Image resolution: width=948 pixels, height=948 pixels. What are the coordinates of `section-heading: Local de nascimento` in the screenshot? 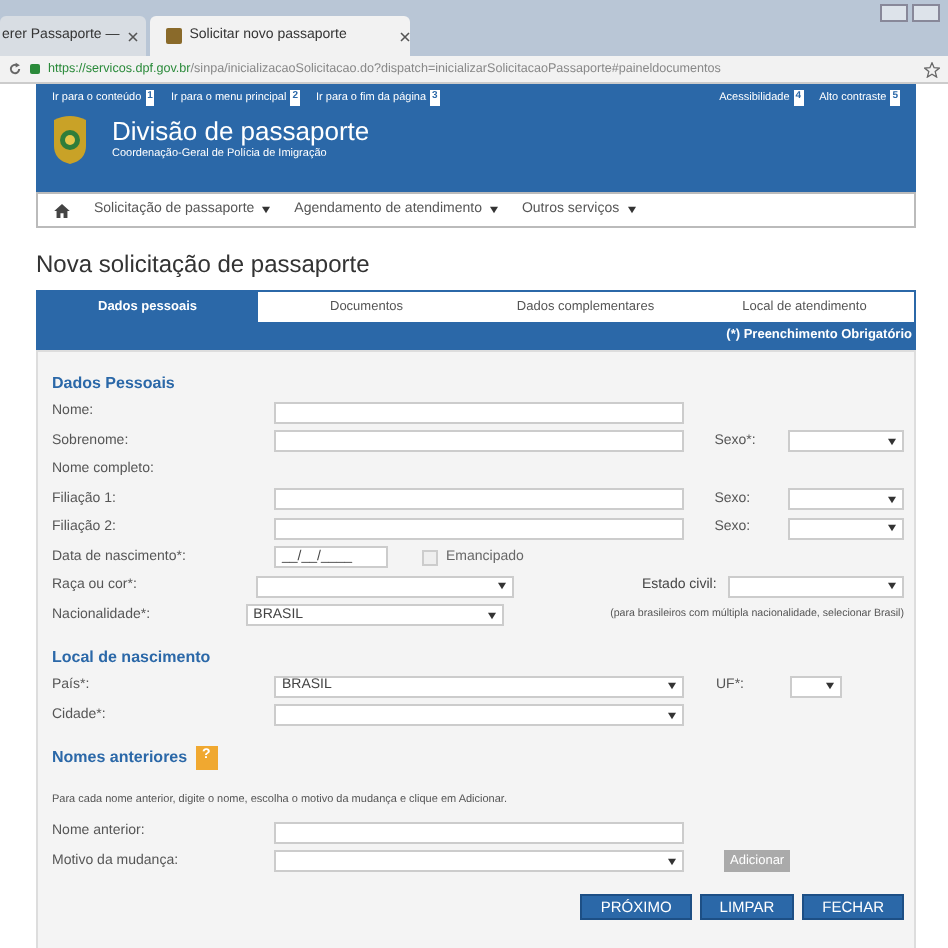 It's located at (131, 657).